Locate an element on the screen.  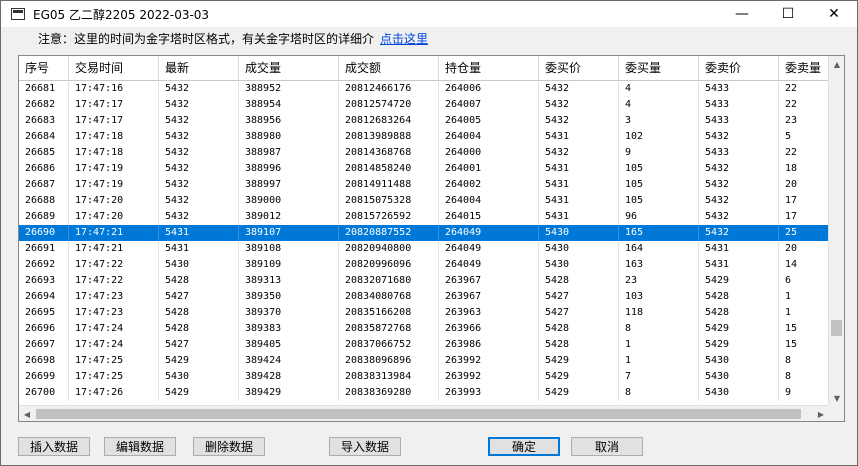
column-header: 委卖量 is located at coordinates (804, 68).